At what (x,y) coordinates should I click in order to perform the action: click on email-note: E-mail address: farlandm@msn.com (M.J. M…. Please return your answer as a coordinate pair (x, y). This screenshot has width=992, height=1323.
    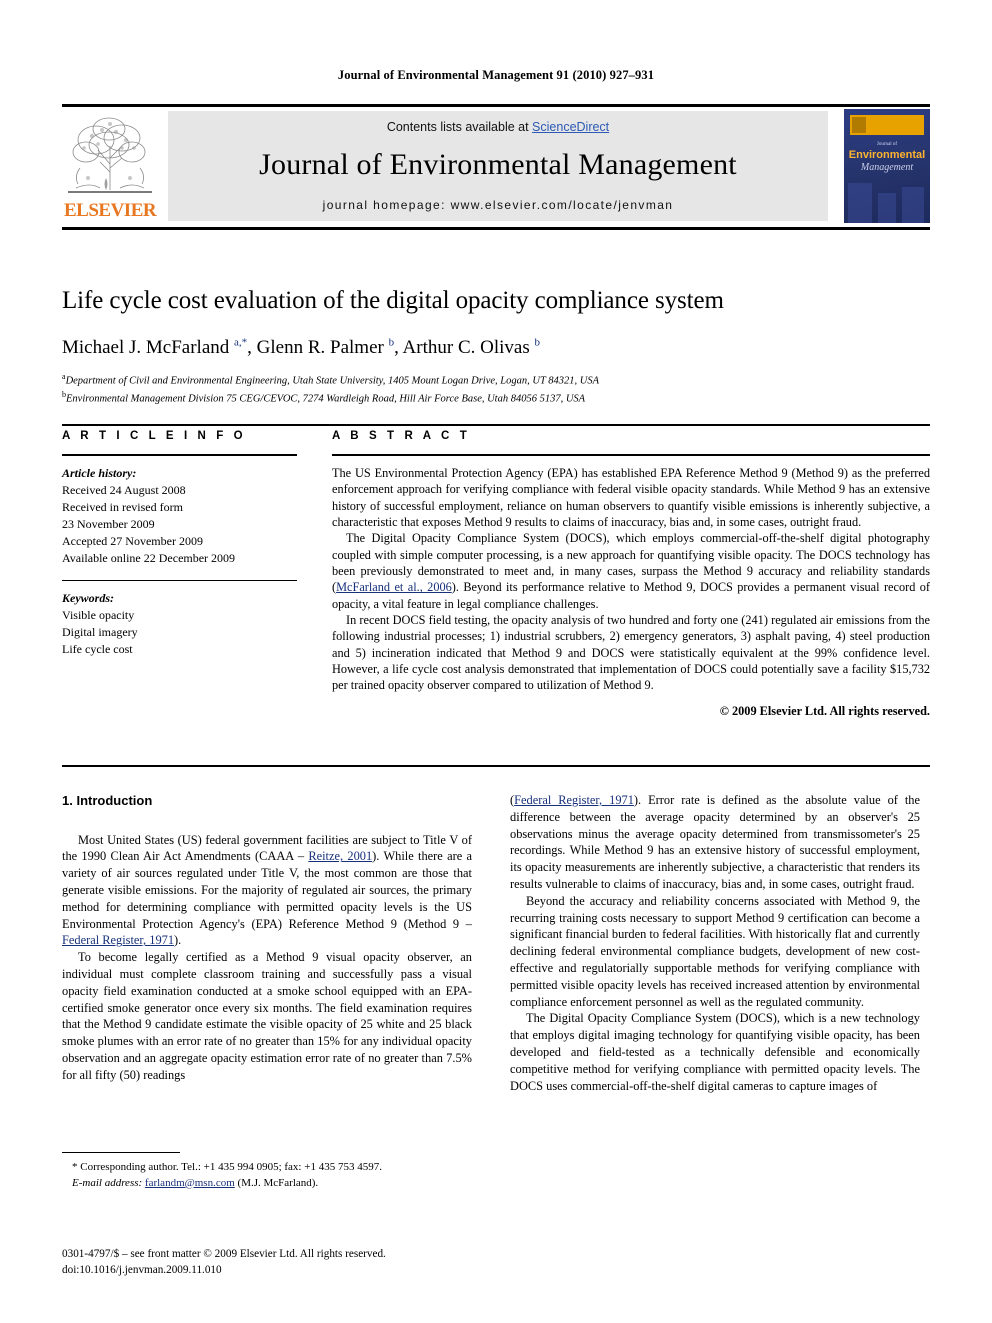
    Looking at the image, I should click on (267, 1184).